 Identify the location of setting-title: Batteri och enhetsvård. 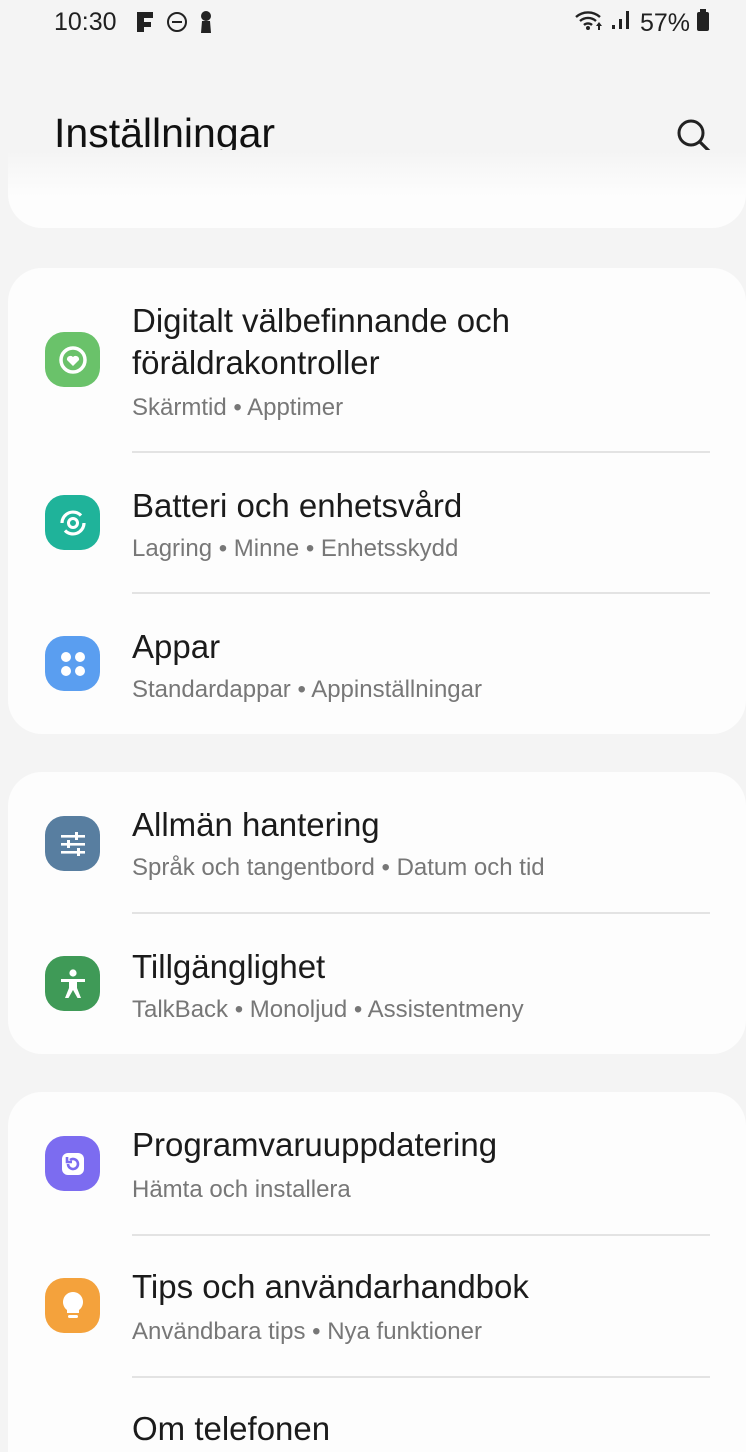
(297, 505).